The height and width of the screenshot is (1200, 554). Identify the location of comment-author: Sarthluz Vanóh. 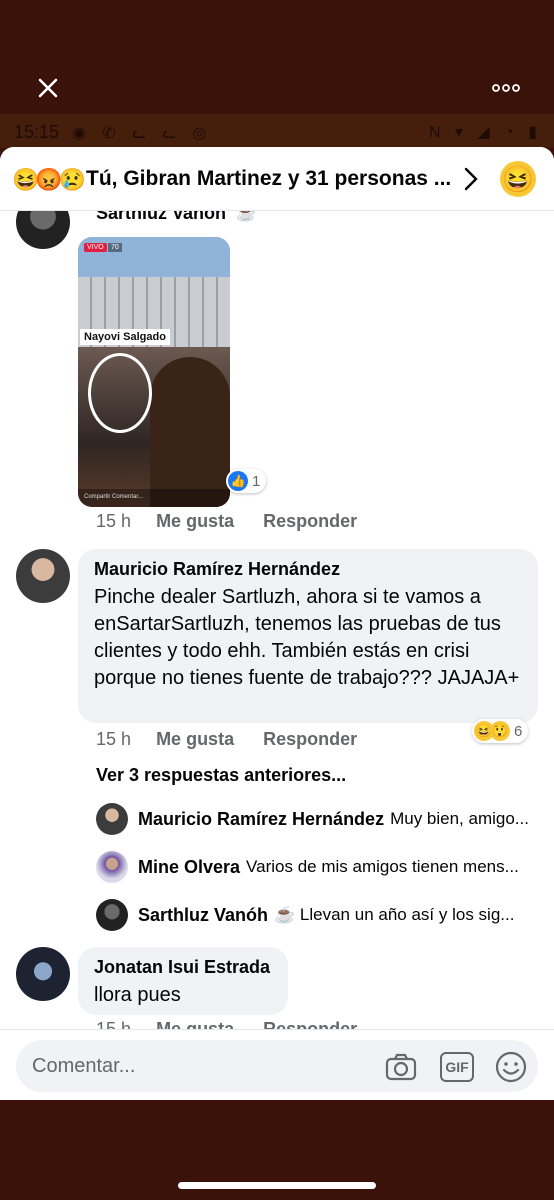
(161, 217).